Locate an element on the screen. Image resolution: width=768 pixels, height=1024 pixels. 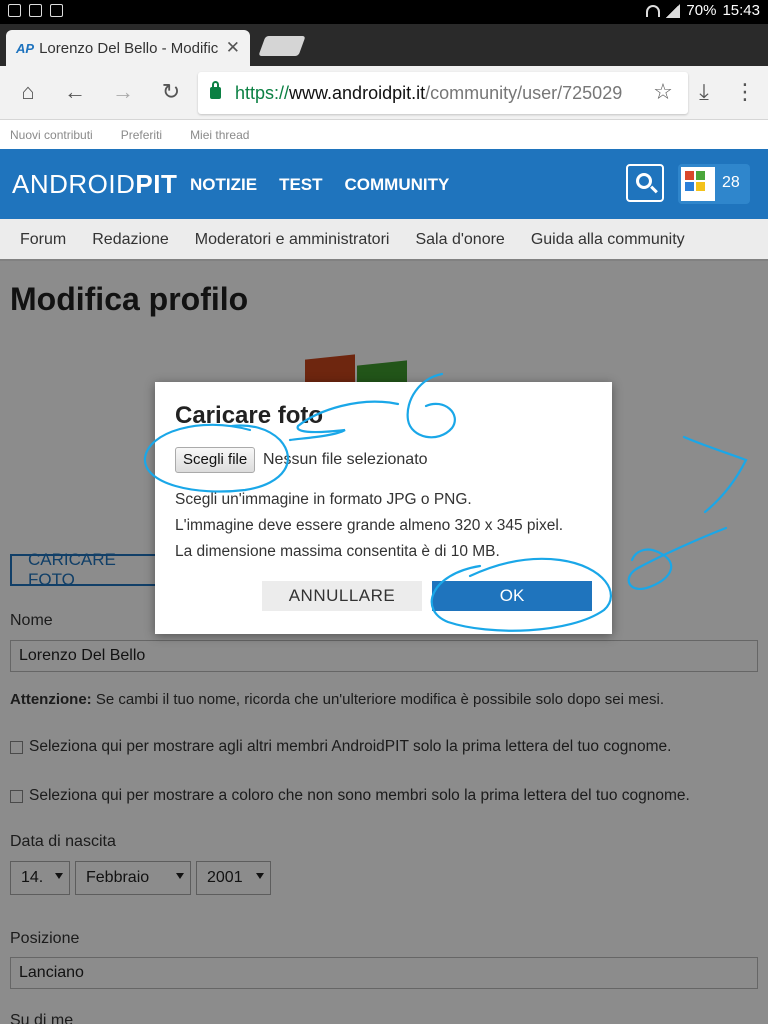
menu-icon: ⋮ is located at coordinates (745, 92).